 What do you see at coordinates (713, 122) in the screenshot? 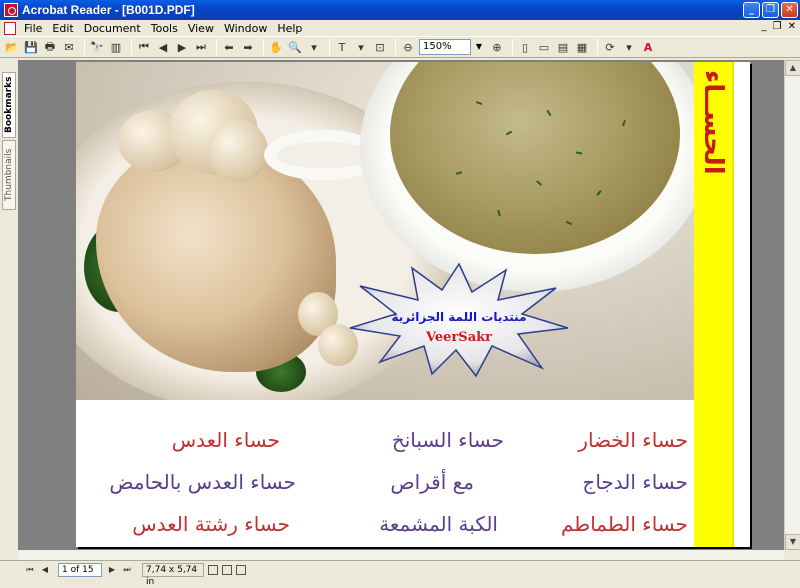
I see `side-title: الحســاء` at bounding box center [713, 122].